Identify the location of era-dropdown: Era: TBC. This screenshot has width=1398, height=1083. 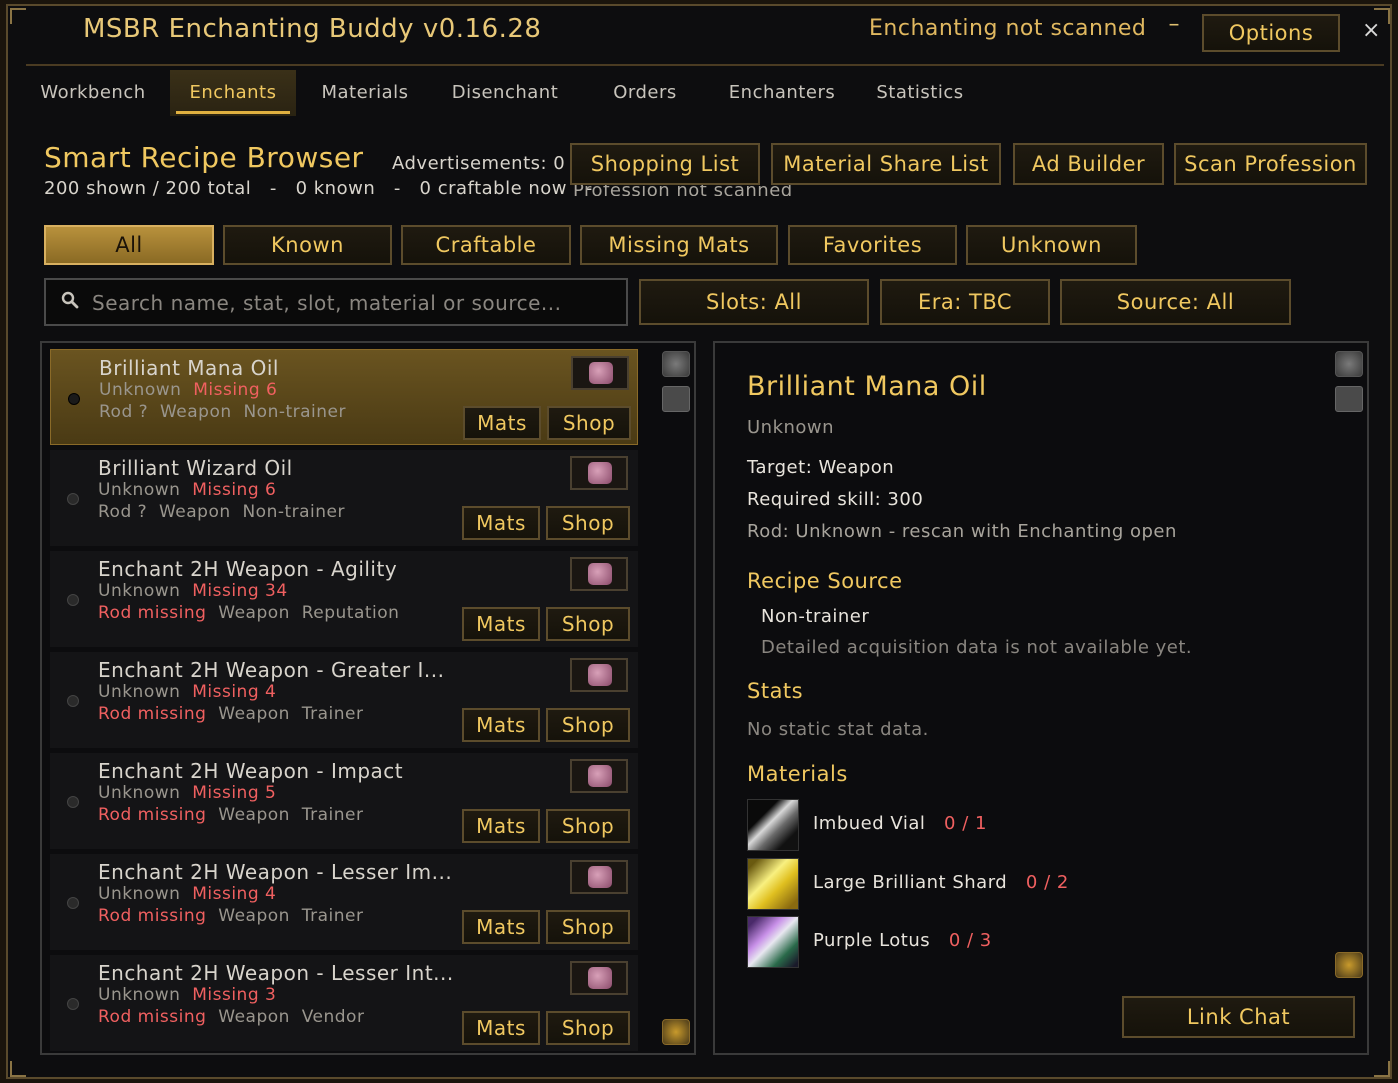
(965, 302).